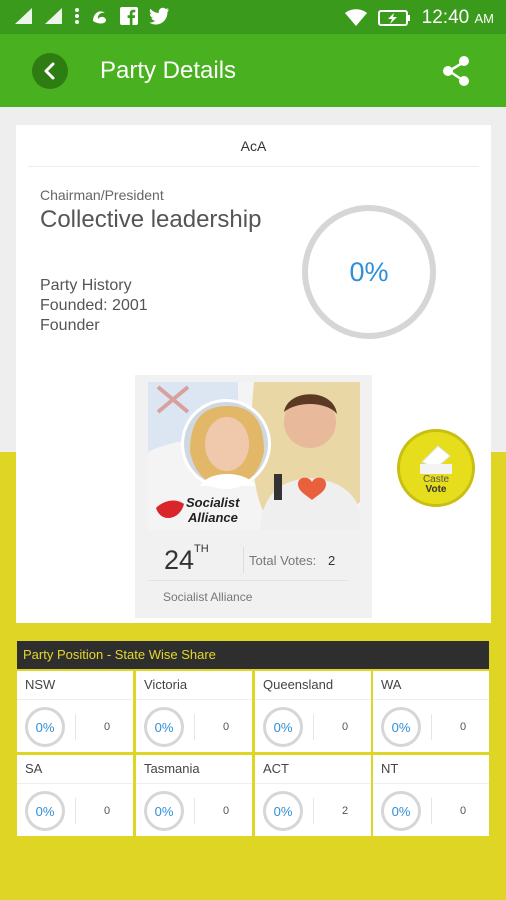  I want to click on back-button, so click(50, 71).